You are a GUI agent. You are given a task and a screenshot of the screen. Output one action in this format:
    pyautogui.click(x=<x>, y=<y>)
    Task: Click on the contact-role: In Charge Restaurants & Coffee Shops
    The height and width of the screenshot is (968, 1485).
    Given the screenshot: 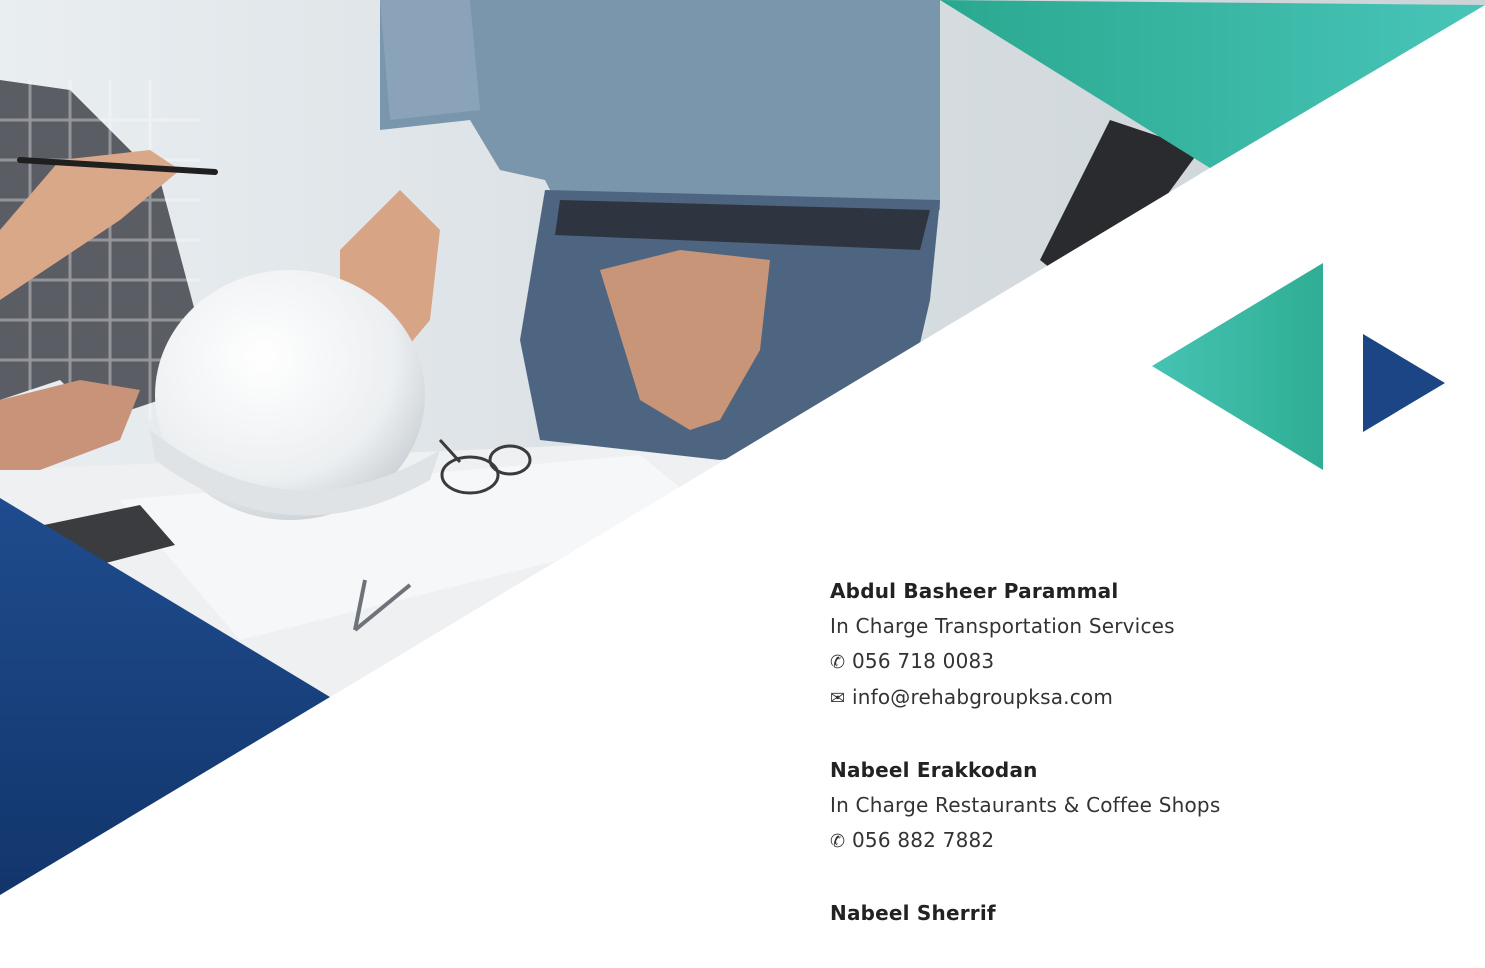 What is the action you would take?
    pyautogui.click(x=1025, y=805)
    